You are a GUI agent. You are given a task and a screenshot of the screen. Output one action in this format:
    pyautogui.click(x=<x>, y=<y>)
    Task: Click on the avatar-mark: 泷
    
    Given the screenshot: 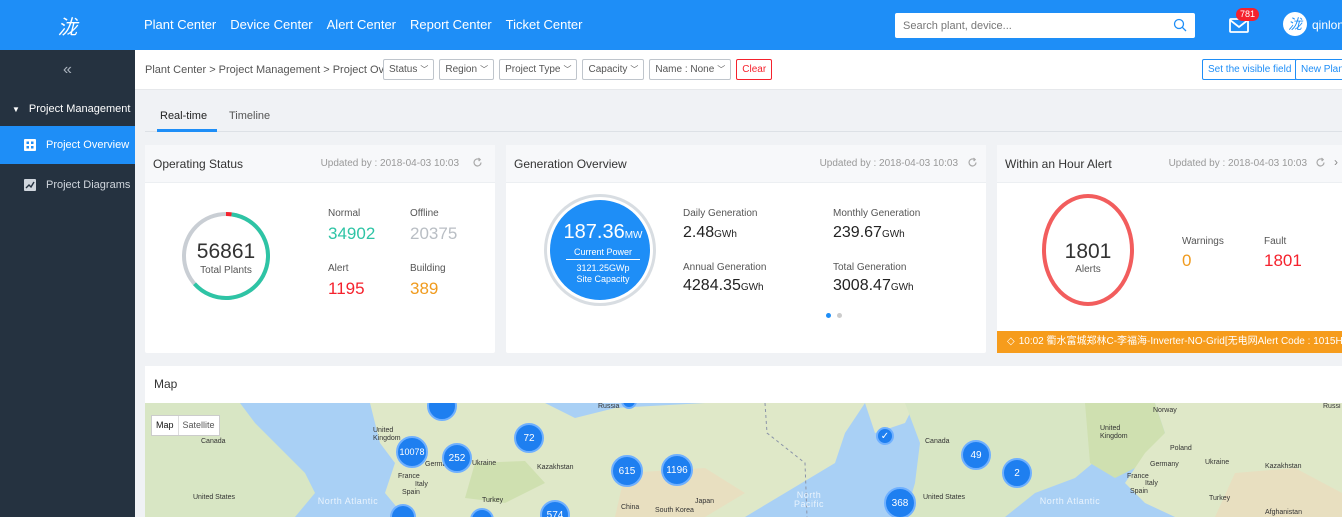 What is the action you would take?
    pyautogui.click(x=1295, y=25)
    